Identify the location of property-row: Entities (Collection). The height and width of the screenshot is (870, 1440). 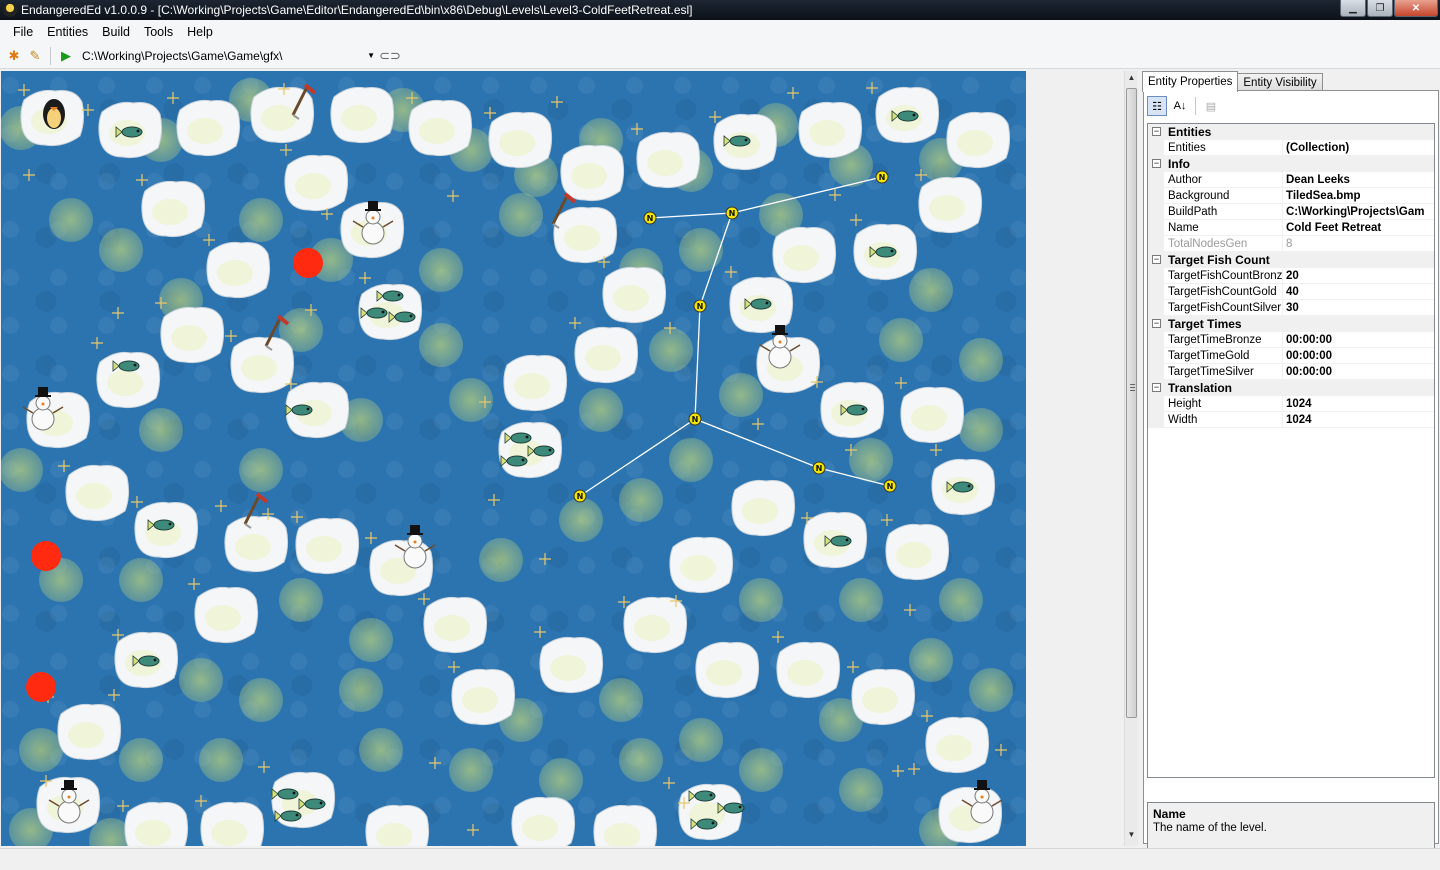
(1291, 147).